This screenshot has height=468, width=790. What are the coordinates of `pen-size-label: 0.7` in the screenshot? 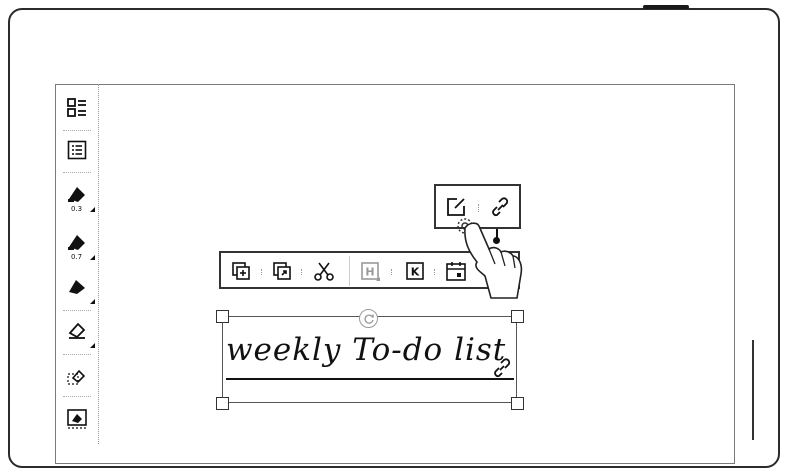 It's located at (77, 257).